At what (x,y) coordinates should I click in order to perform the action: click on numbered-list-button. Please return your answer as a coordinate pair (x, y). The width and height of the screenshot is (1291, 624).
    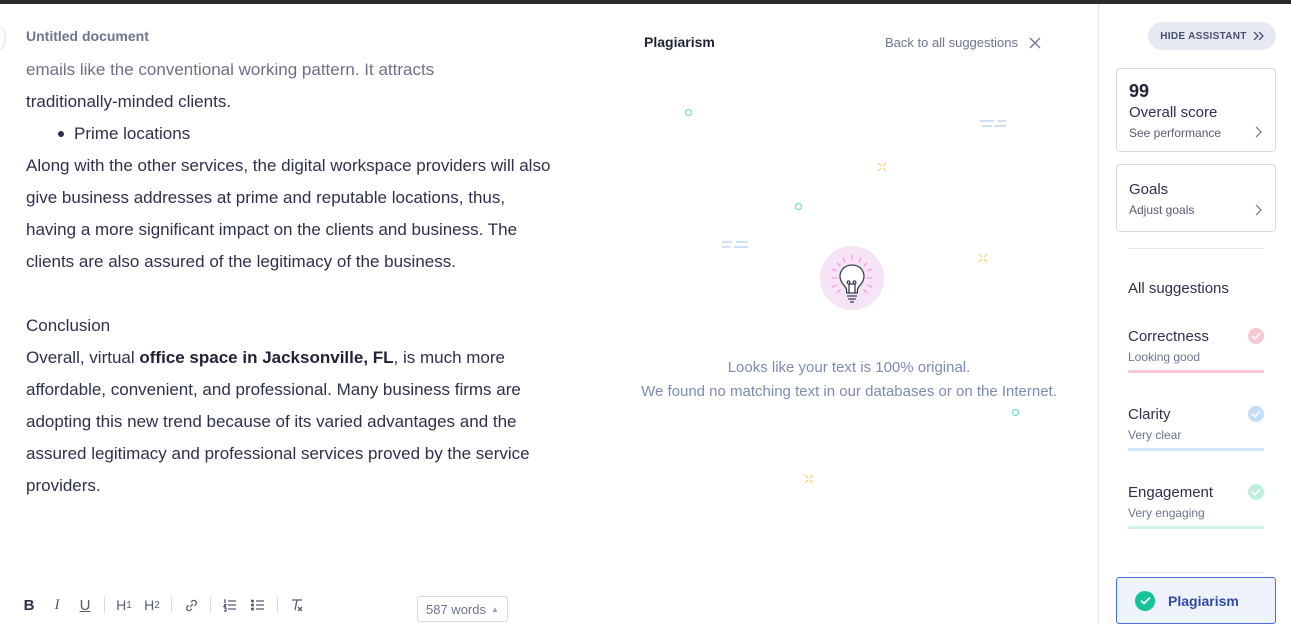
    Looking at the image, I should click on (230, 605).